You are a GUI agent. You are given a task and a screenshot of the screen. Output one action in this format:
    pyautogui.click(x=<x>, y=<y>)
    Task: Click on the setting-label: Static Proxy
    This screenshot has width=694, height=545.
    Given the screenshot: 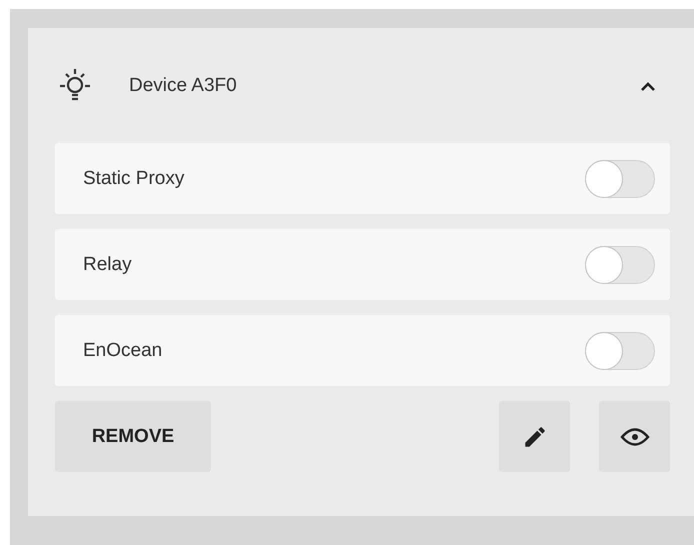 What is the action you would take?
    pyautogui.click(x=133, y=179)
    